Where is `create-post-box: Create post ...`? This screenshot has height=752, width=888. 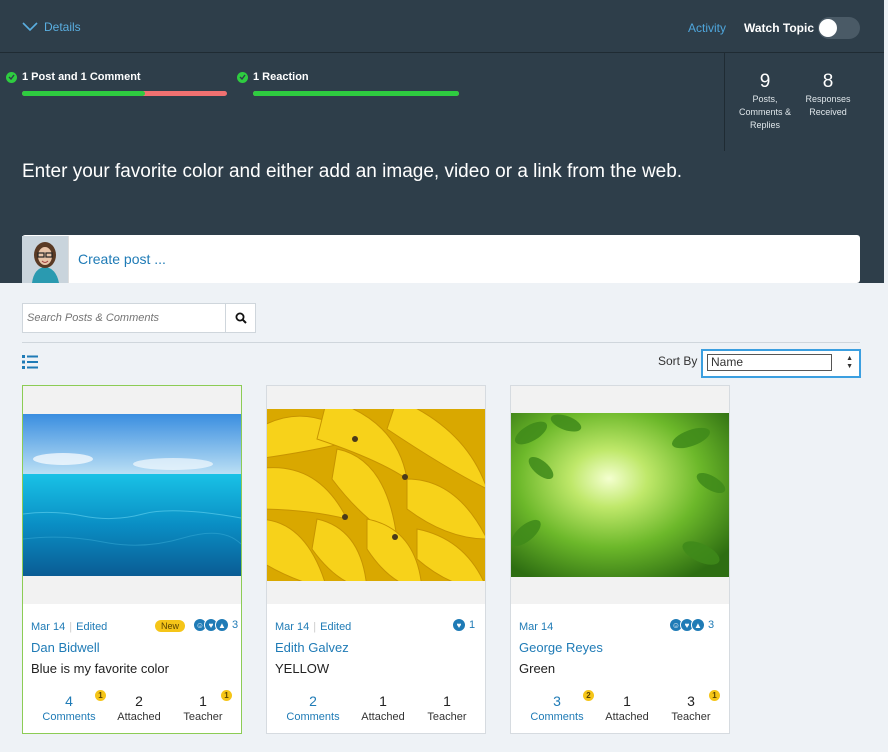 create-post-box: Create post ... is located at coordinates (441, 259).